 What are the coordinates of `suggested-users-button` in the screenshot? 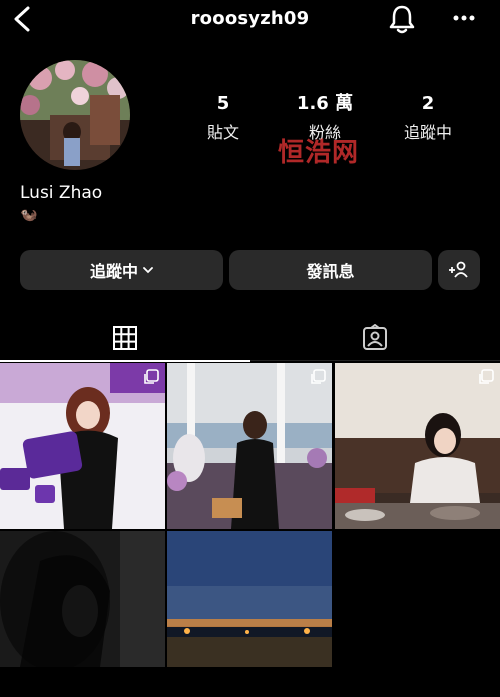 It's located at (459, 270).